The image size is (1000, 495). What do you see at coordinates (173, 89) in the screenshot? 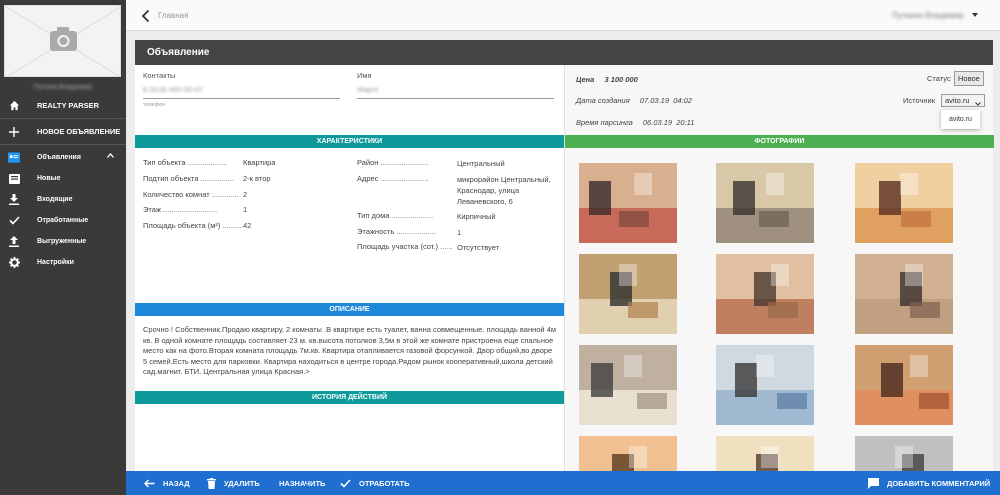
I see `phone-field: 8 (918) 000-00-07` at bounding box center [173, 89].